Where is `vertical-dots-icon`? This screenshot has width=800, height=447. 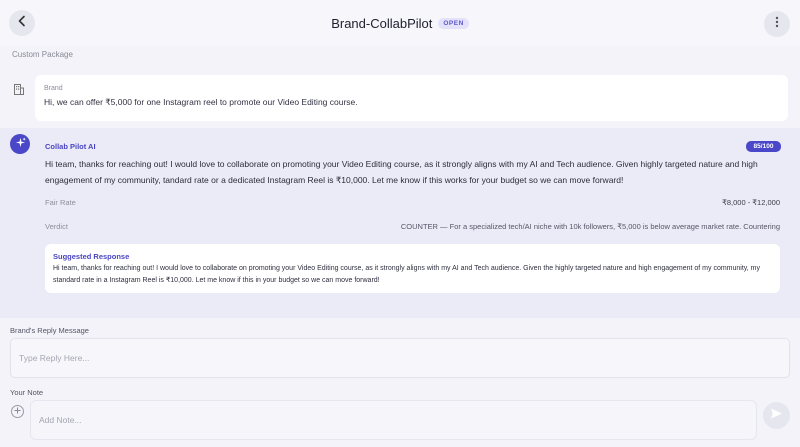 vertical-dots-icon is located at coordinates (777, 24).